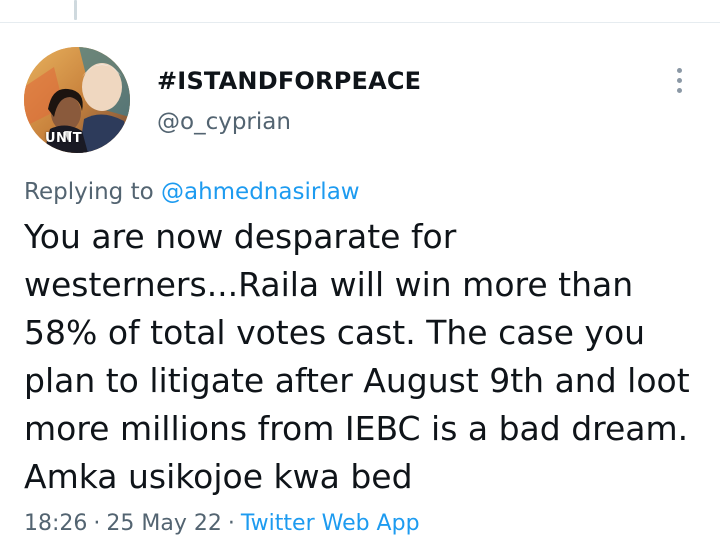 The image size is (720, 547). What do you see at coordinates (64, 138) in the screenshot?
I see `avatar-caption: UNIT` at bounding box center [64, 138].